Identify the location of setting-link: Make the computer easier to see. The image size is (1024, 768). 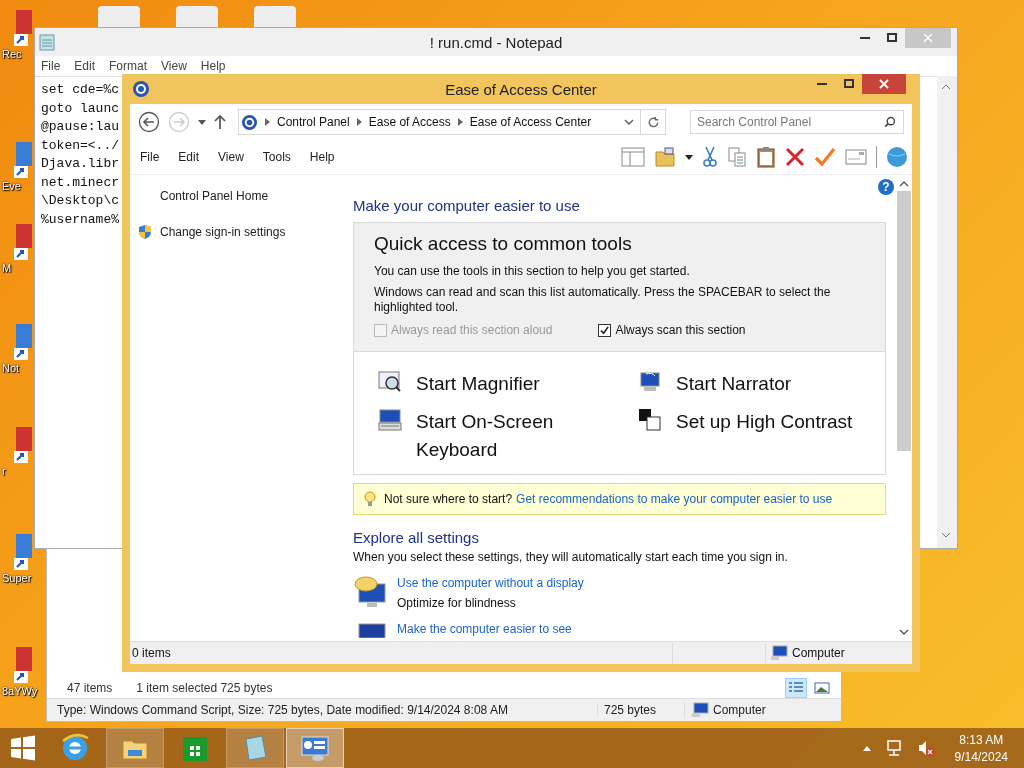
(484, 629).